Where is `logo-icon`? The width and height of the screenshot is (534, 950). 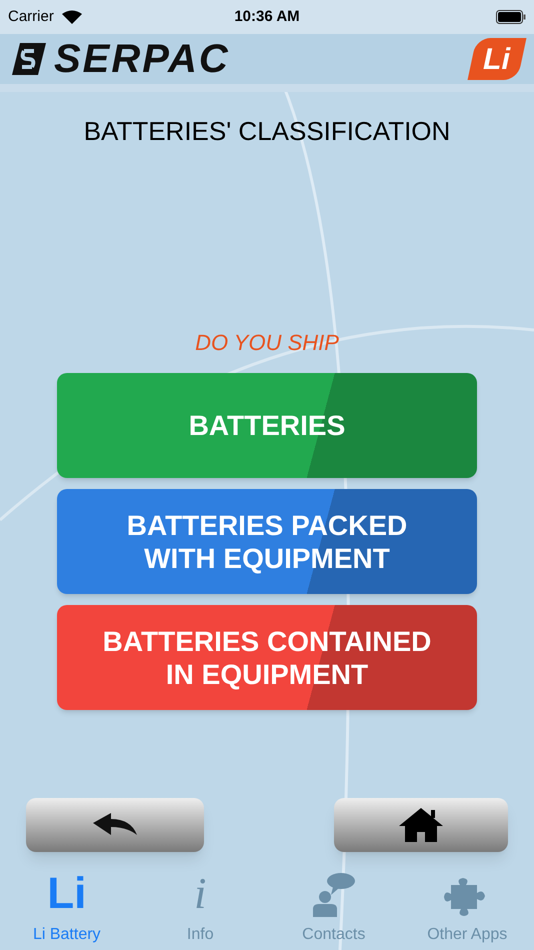
logo-icon is located at coordinates (29, 59).